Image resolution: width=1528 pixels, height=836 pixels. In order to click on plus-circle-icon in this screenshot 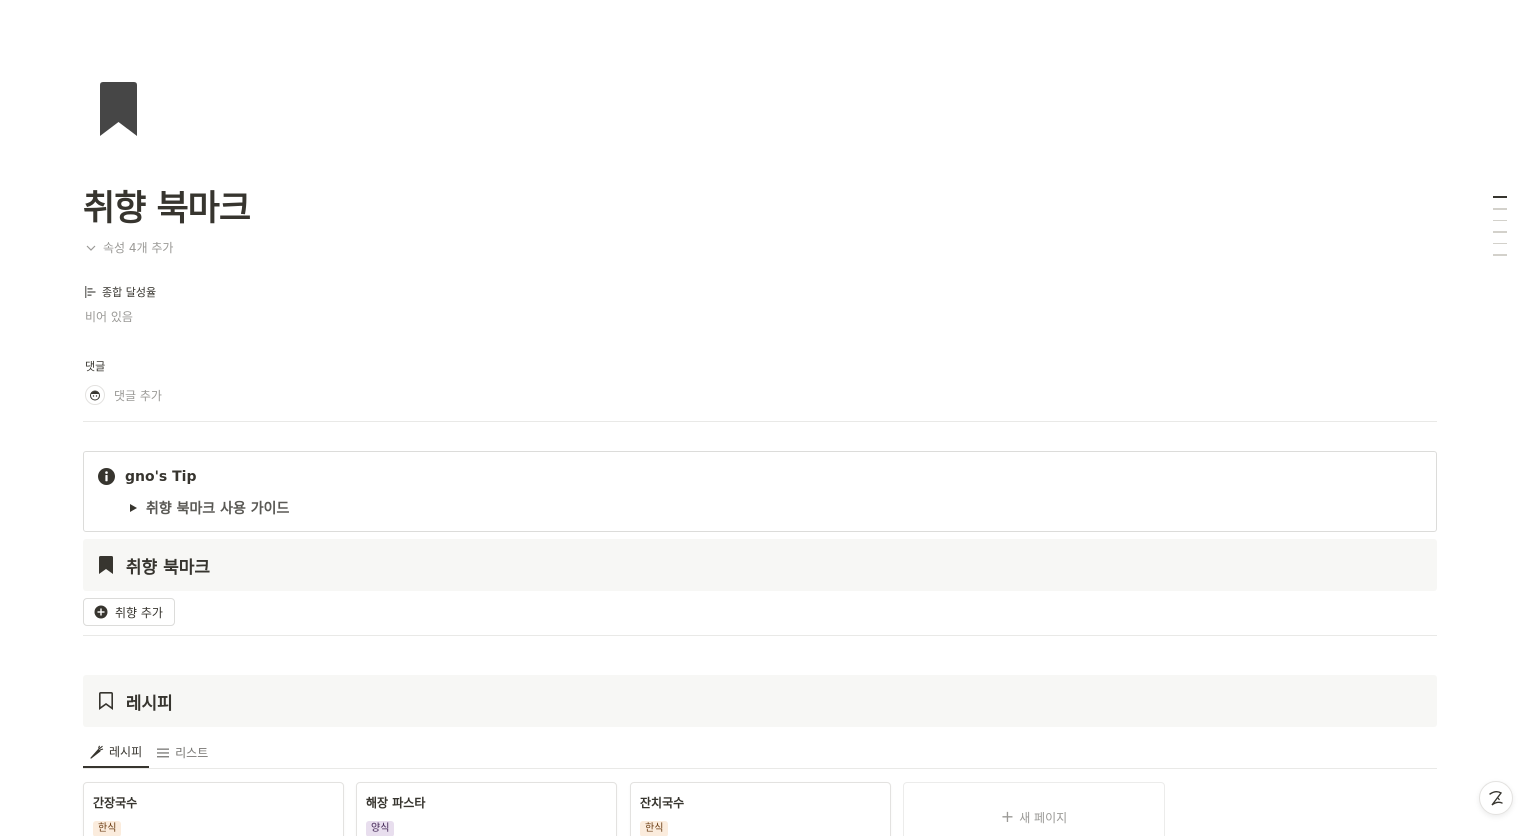, I will do `click(101, 612)`.